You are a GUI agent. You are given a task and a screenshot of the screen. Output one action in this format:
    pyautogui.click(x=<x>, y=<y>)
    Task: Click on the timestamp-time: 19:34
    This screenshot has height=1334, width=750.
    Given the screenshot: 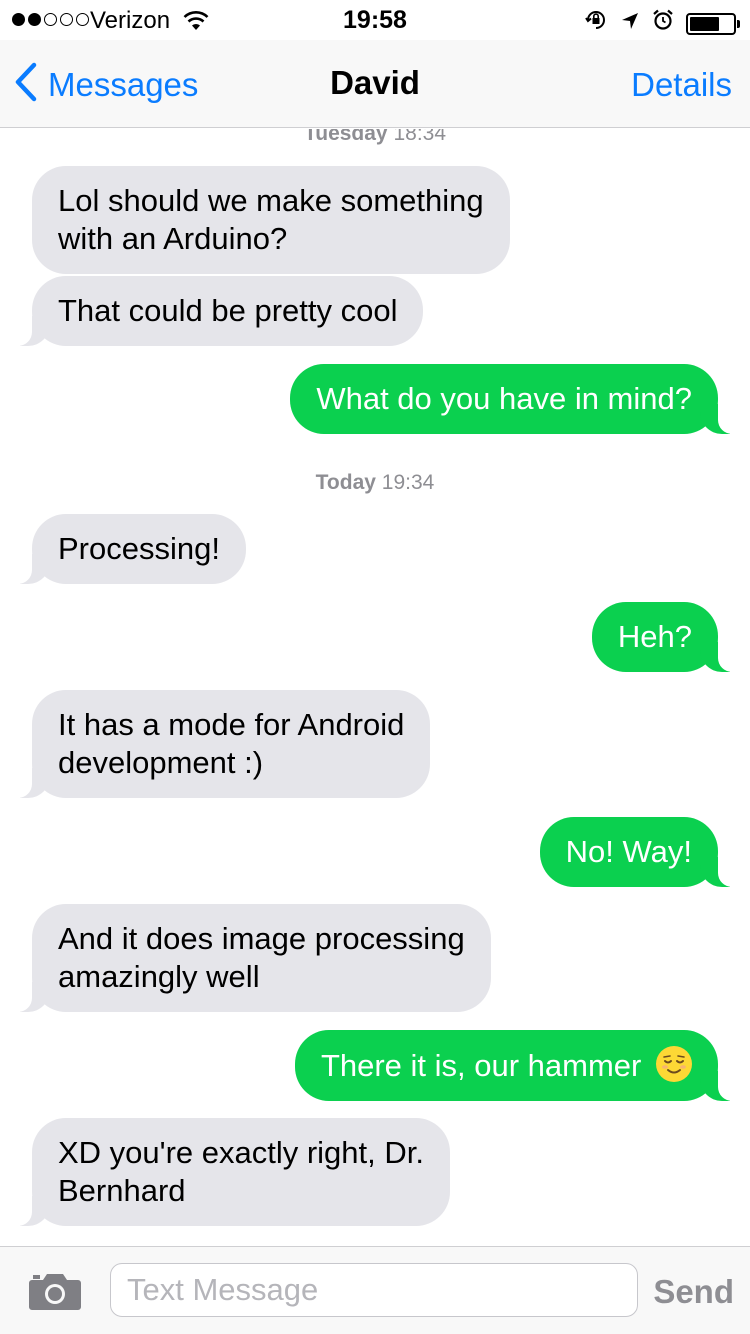 What is the action you would take?
    pyautogui.click(x=408, y=482)
    